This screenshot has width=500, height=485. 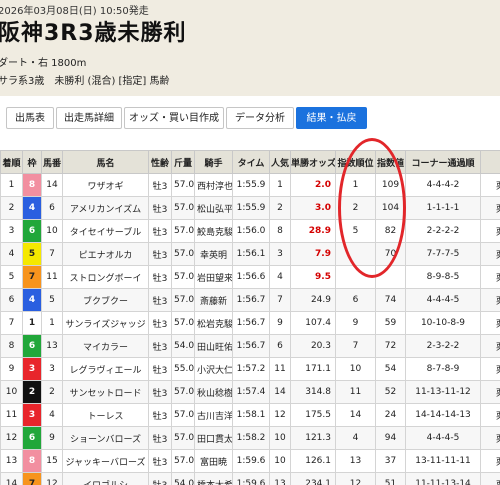 What do you see at coordinates (105, 277) in the screenshot?
I see `cell-horse-name: ストロングボーイ` at bounding box center [105, 277].